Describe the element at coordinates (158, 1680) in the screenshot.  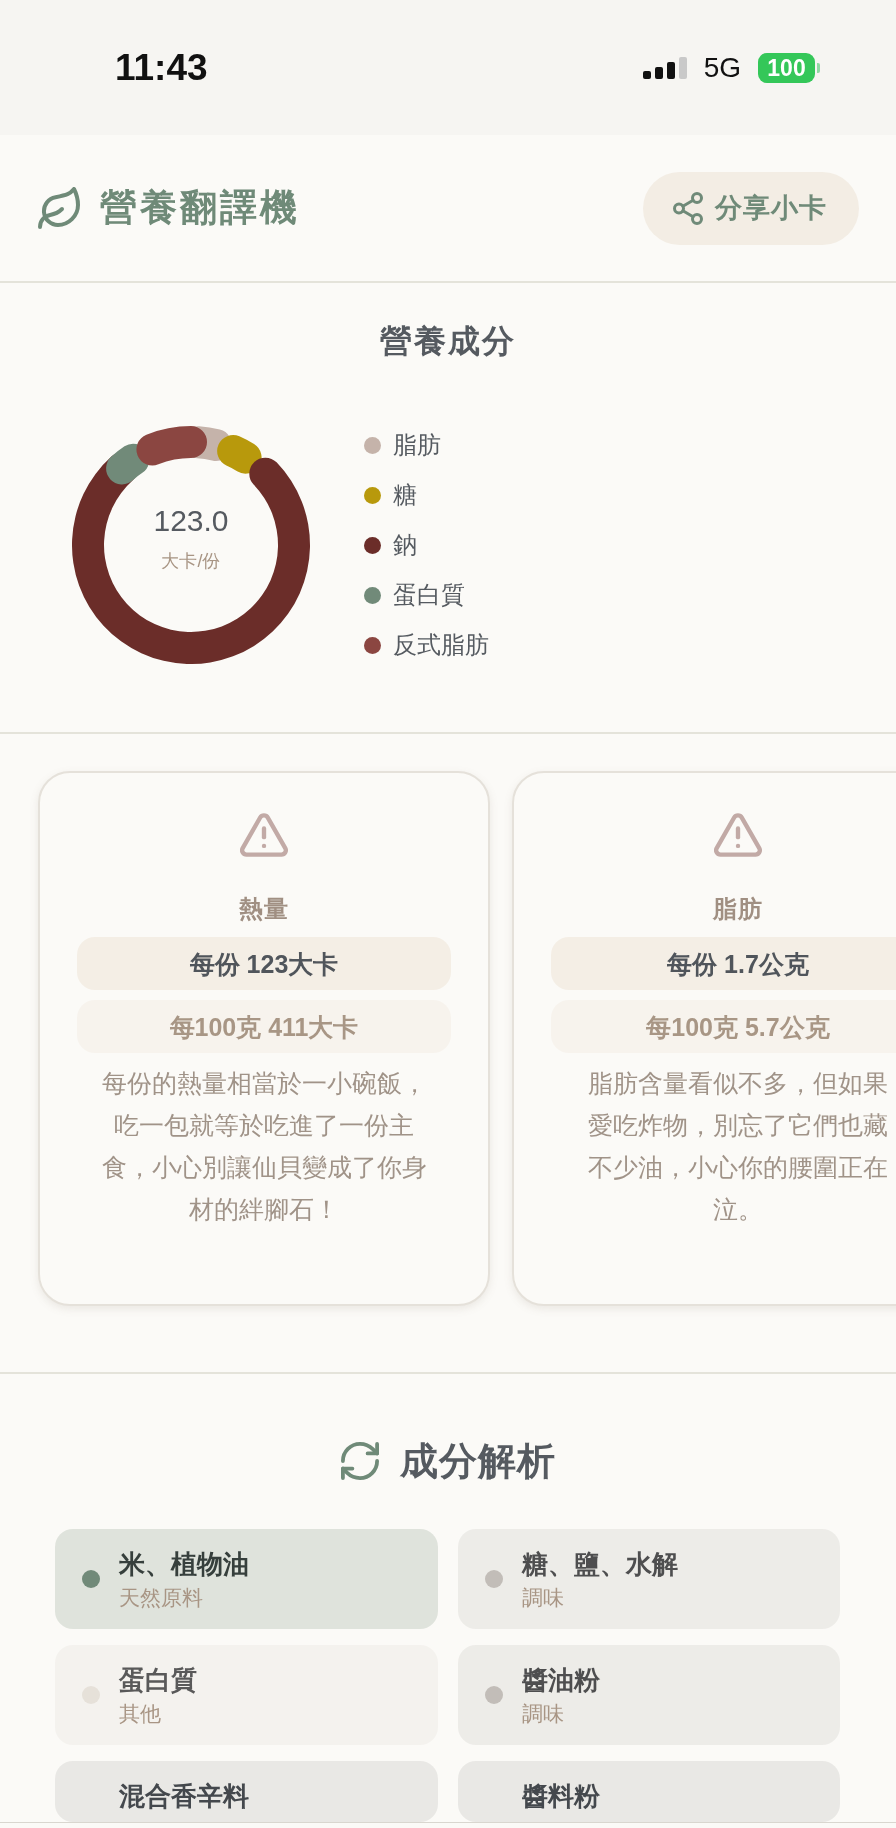
I see `ingredient-name: 蛋白質` at that location.